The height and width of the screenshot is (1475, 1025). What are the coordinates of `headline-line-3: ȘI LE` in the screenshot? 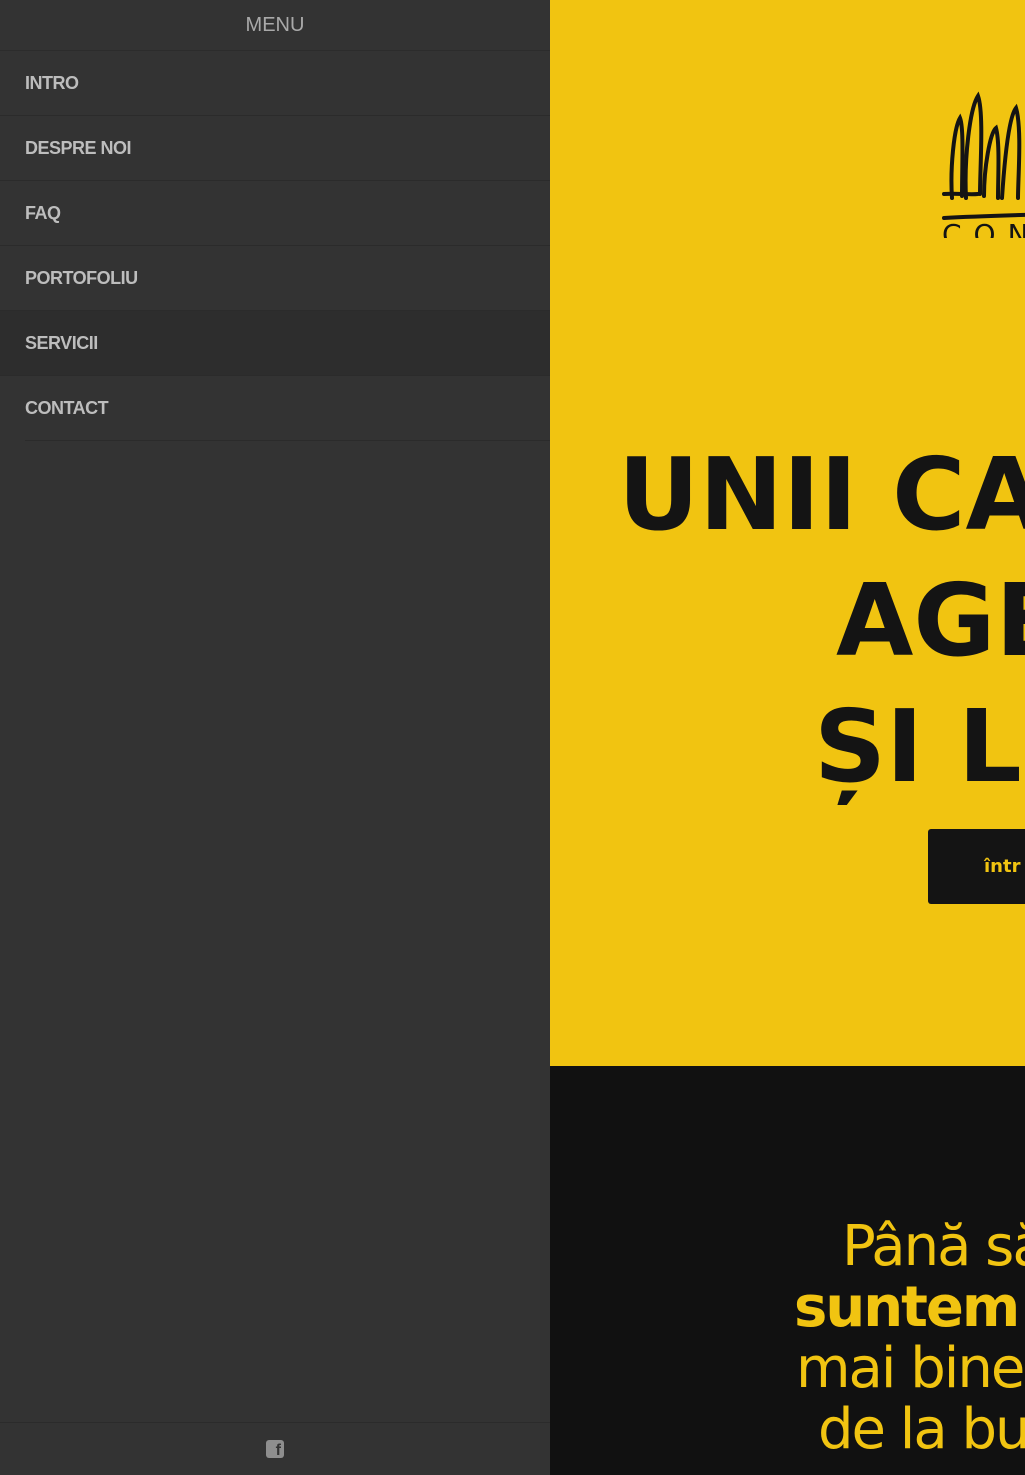 It's located at (919, 746).